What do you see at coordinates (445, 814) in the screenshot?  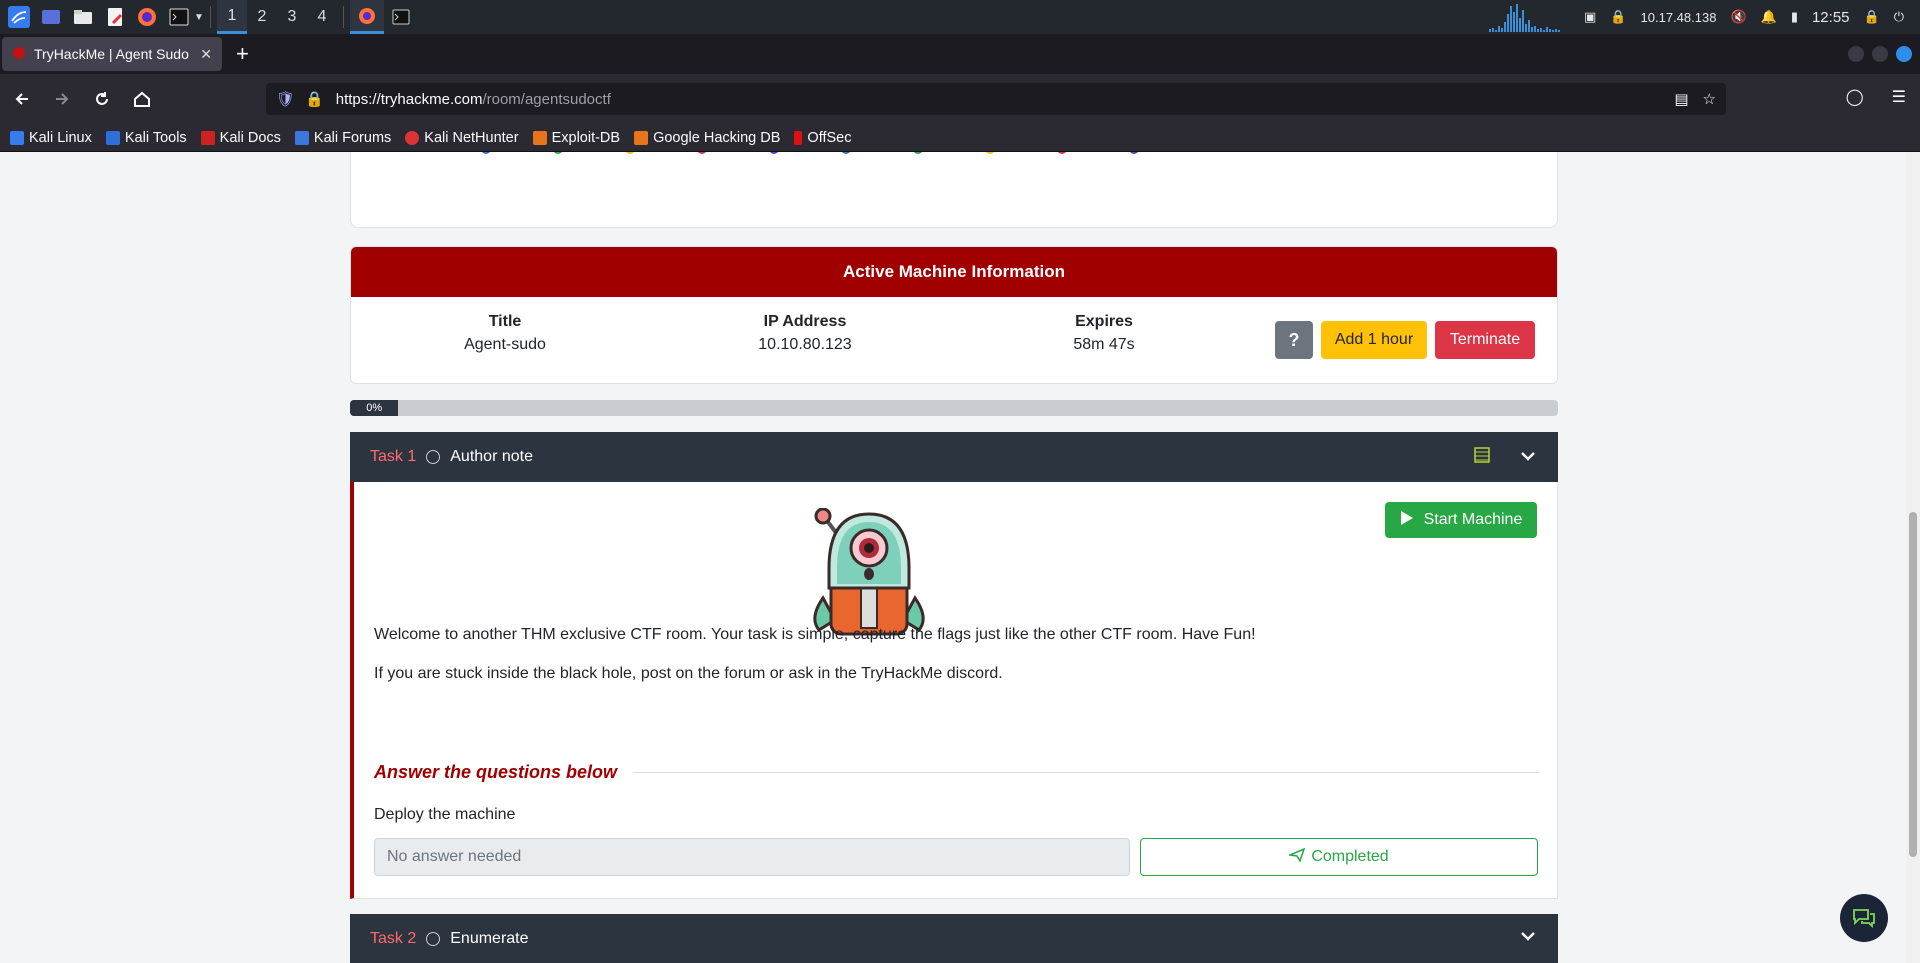 I see `question-text: Deploy the machine` at bounding box center [445, 814].